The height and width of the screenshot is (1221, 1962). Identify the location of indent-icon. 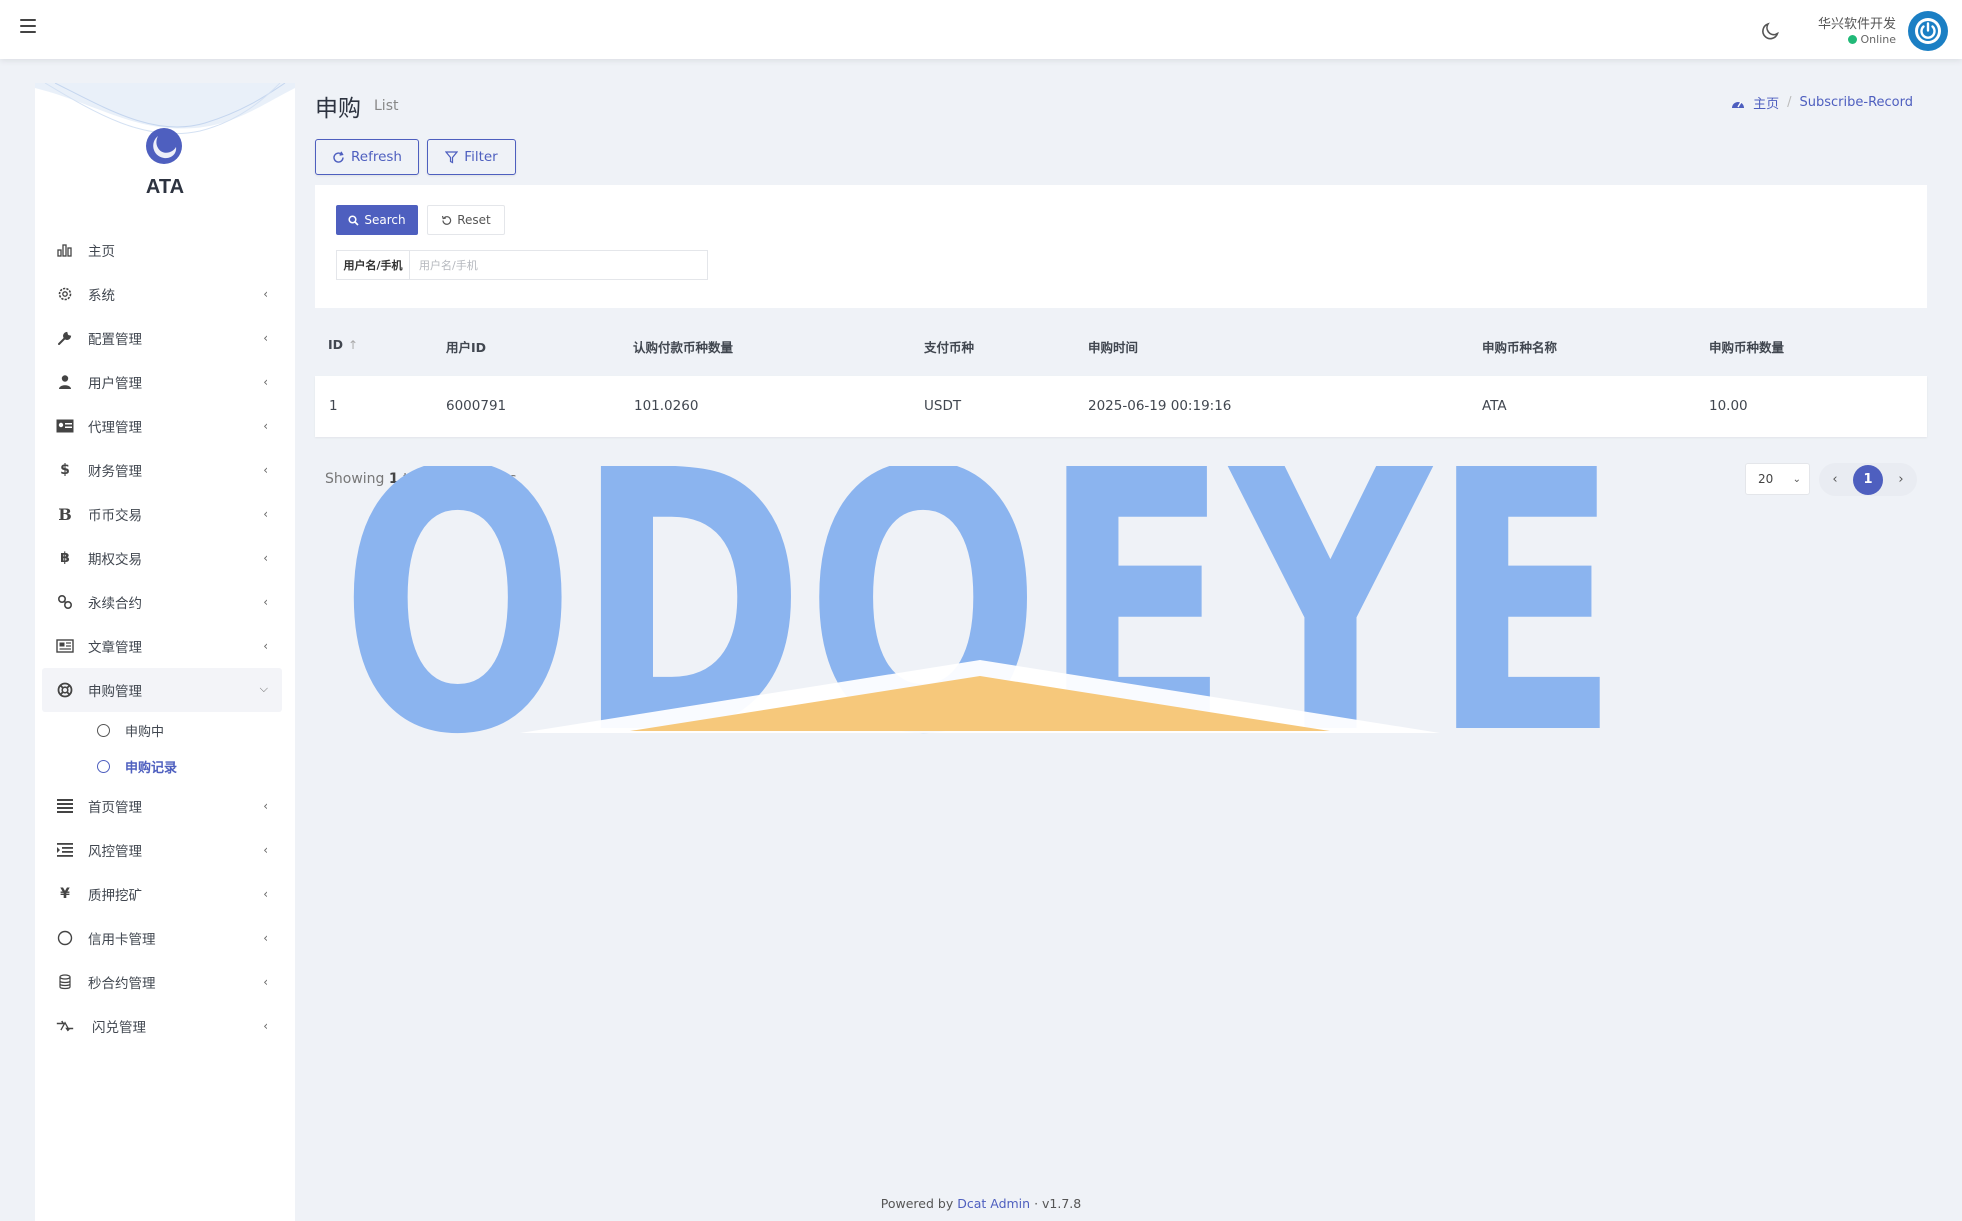
(65, 850).